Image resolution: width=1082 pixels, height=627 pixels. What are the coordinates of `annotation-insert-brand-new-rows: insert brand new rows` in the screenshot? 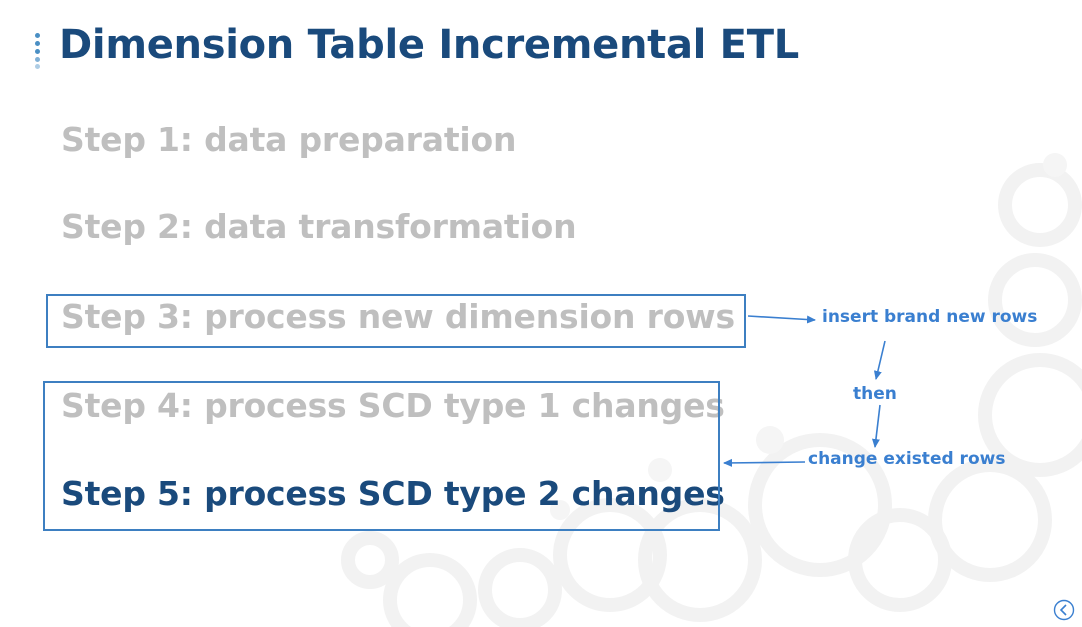 It's located at (930, 317).